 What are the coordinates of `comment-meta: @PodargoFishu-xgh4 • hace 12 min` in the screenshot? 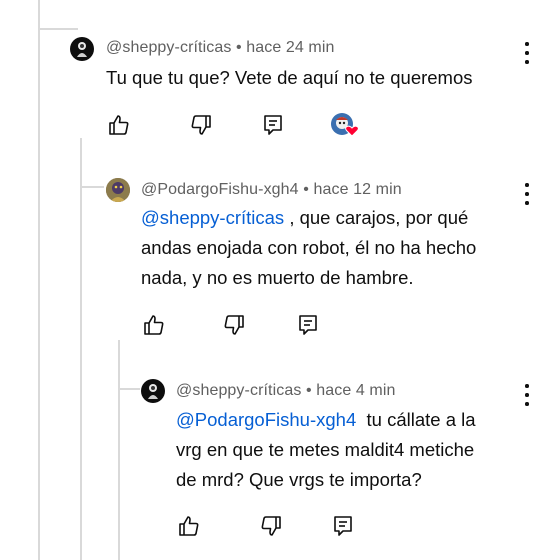 It's located at (271, 190).